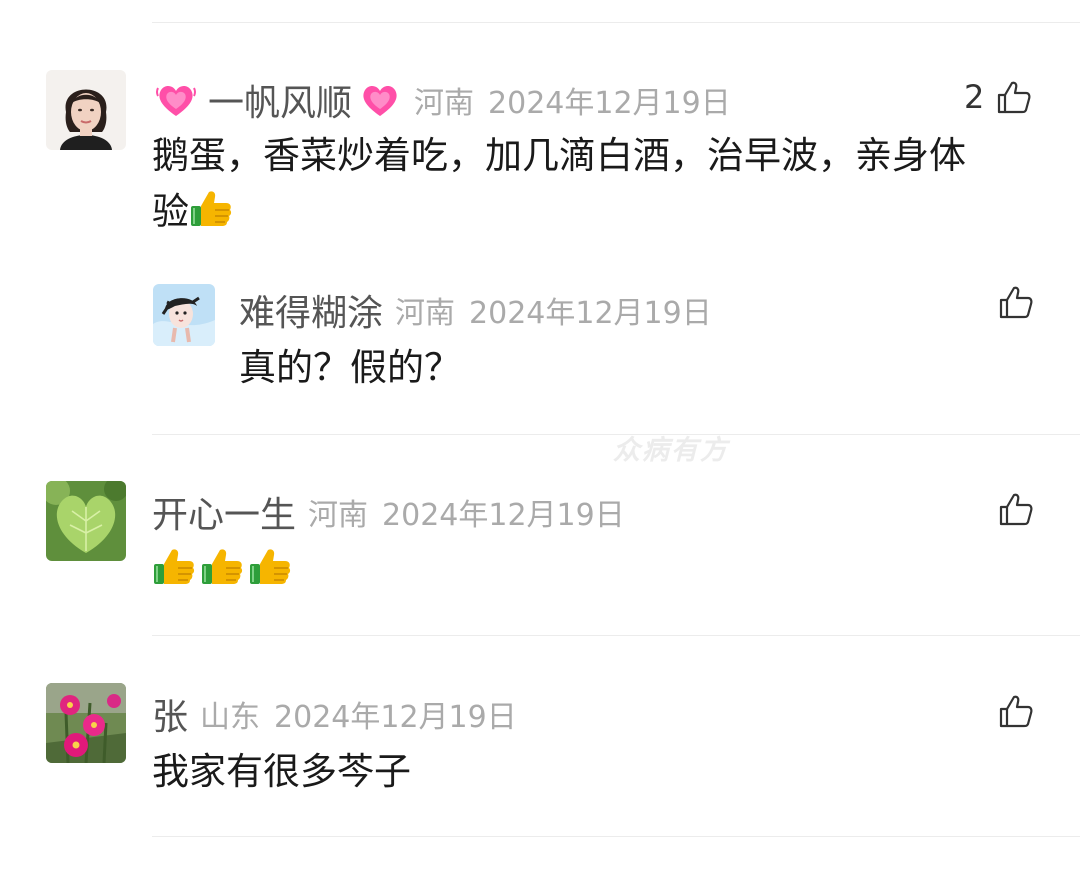 This screenshot has height=870, width=1080. What do you see at coordinates (590, 313) in the screenshot?
I see `reply-1-date: 2024年12月19日` at bounding box center [590, 313].